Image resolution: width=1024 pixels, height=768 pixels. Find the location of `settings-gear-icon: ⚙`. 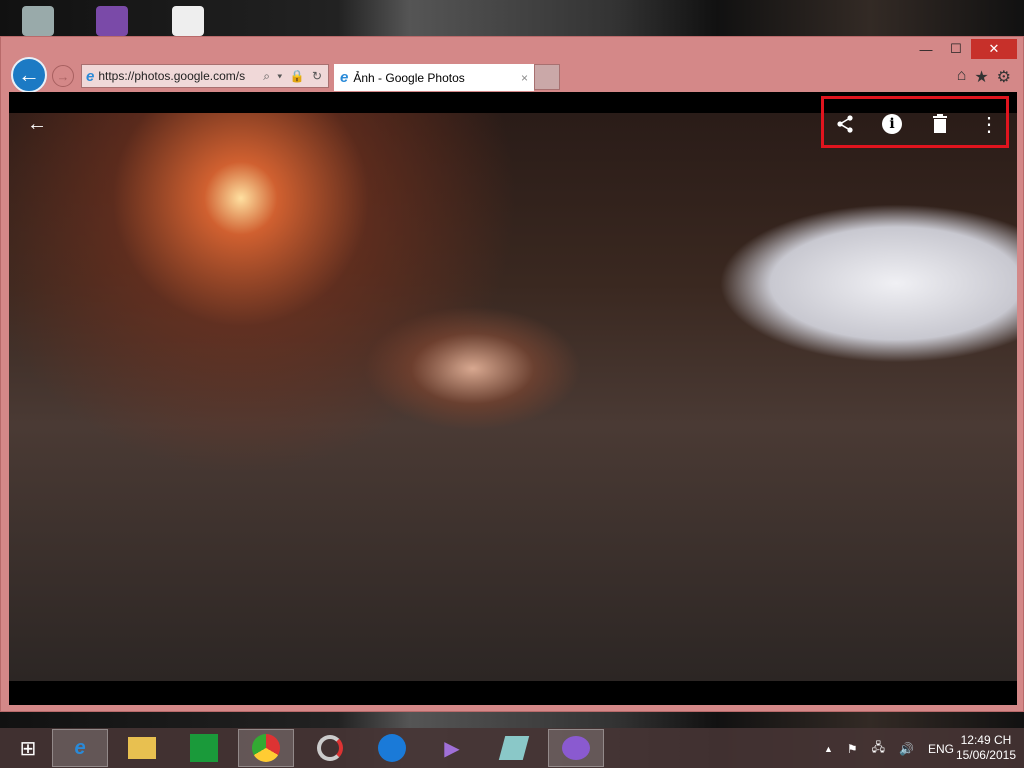

settings-gear-icon: ⚙ is located at coordinates (1004, 77).